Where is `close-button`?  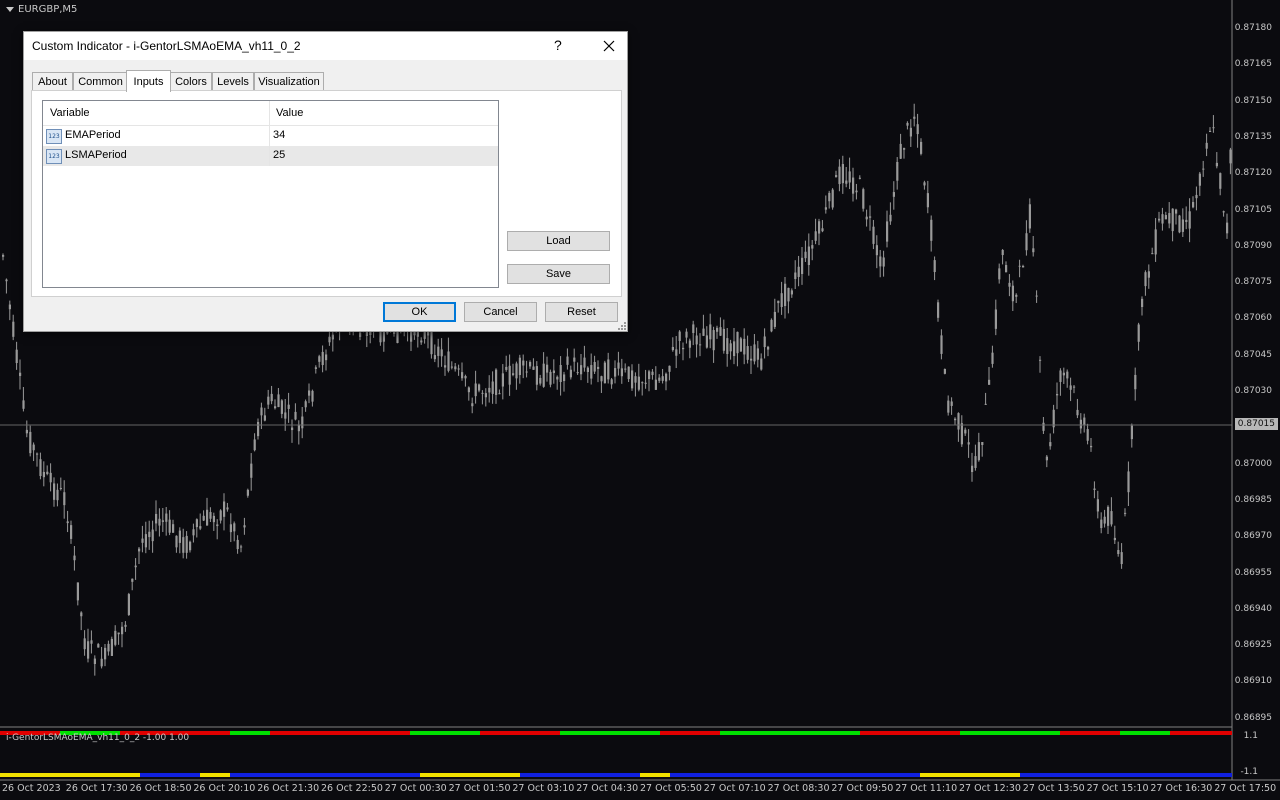
close-button is located at coordinates (609, 46).